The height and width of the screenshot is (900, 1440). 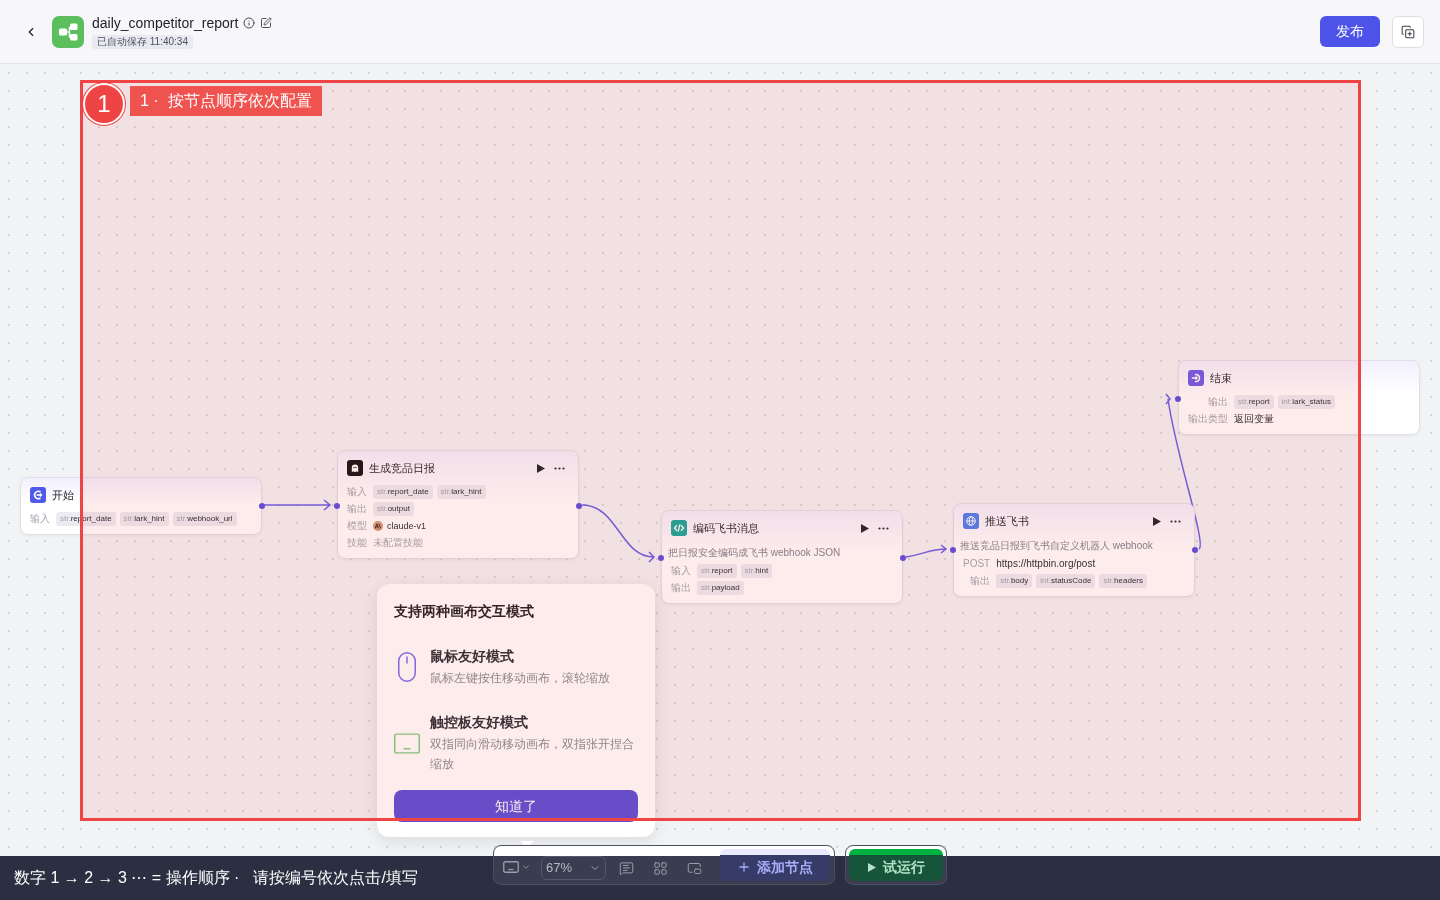 I want to click on picture-in-picture-icon, so click(x=694, y=868).